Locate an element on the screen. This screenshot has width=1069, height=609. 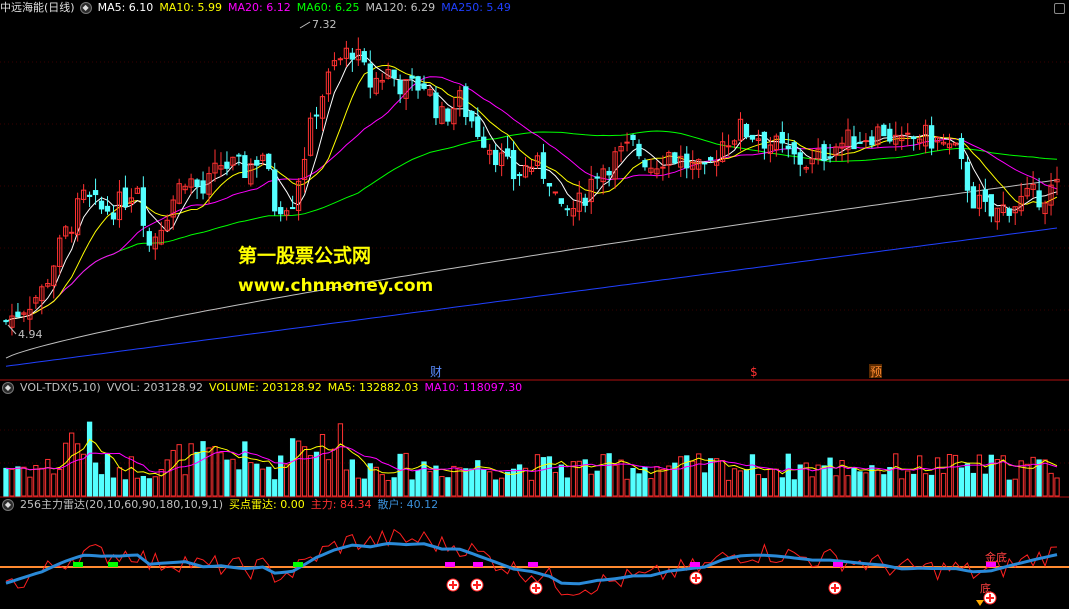
maximize-icon is located at coordinates (1059, 8).